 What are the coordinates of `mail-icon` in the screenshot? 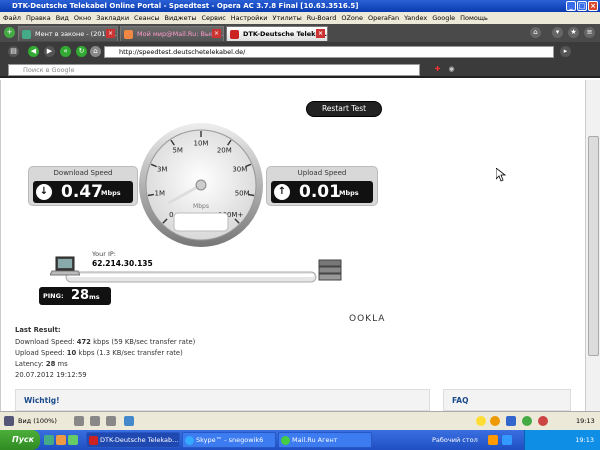 It's located at (543, 421).